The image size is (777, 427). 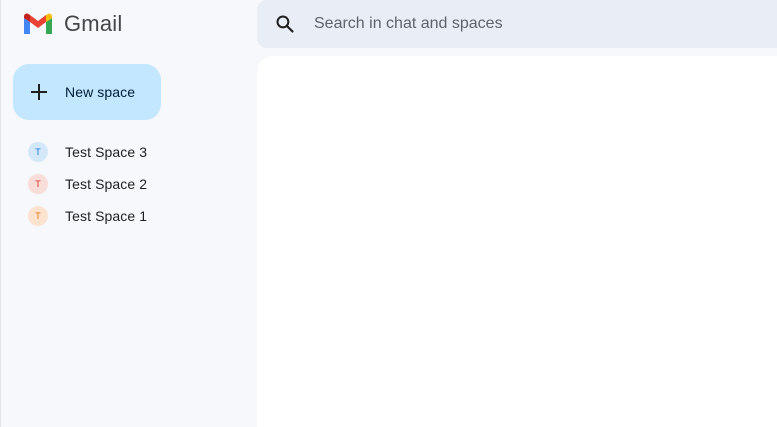 I want to click on plus-icon, so click(x=39, y=92).